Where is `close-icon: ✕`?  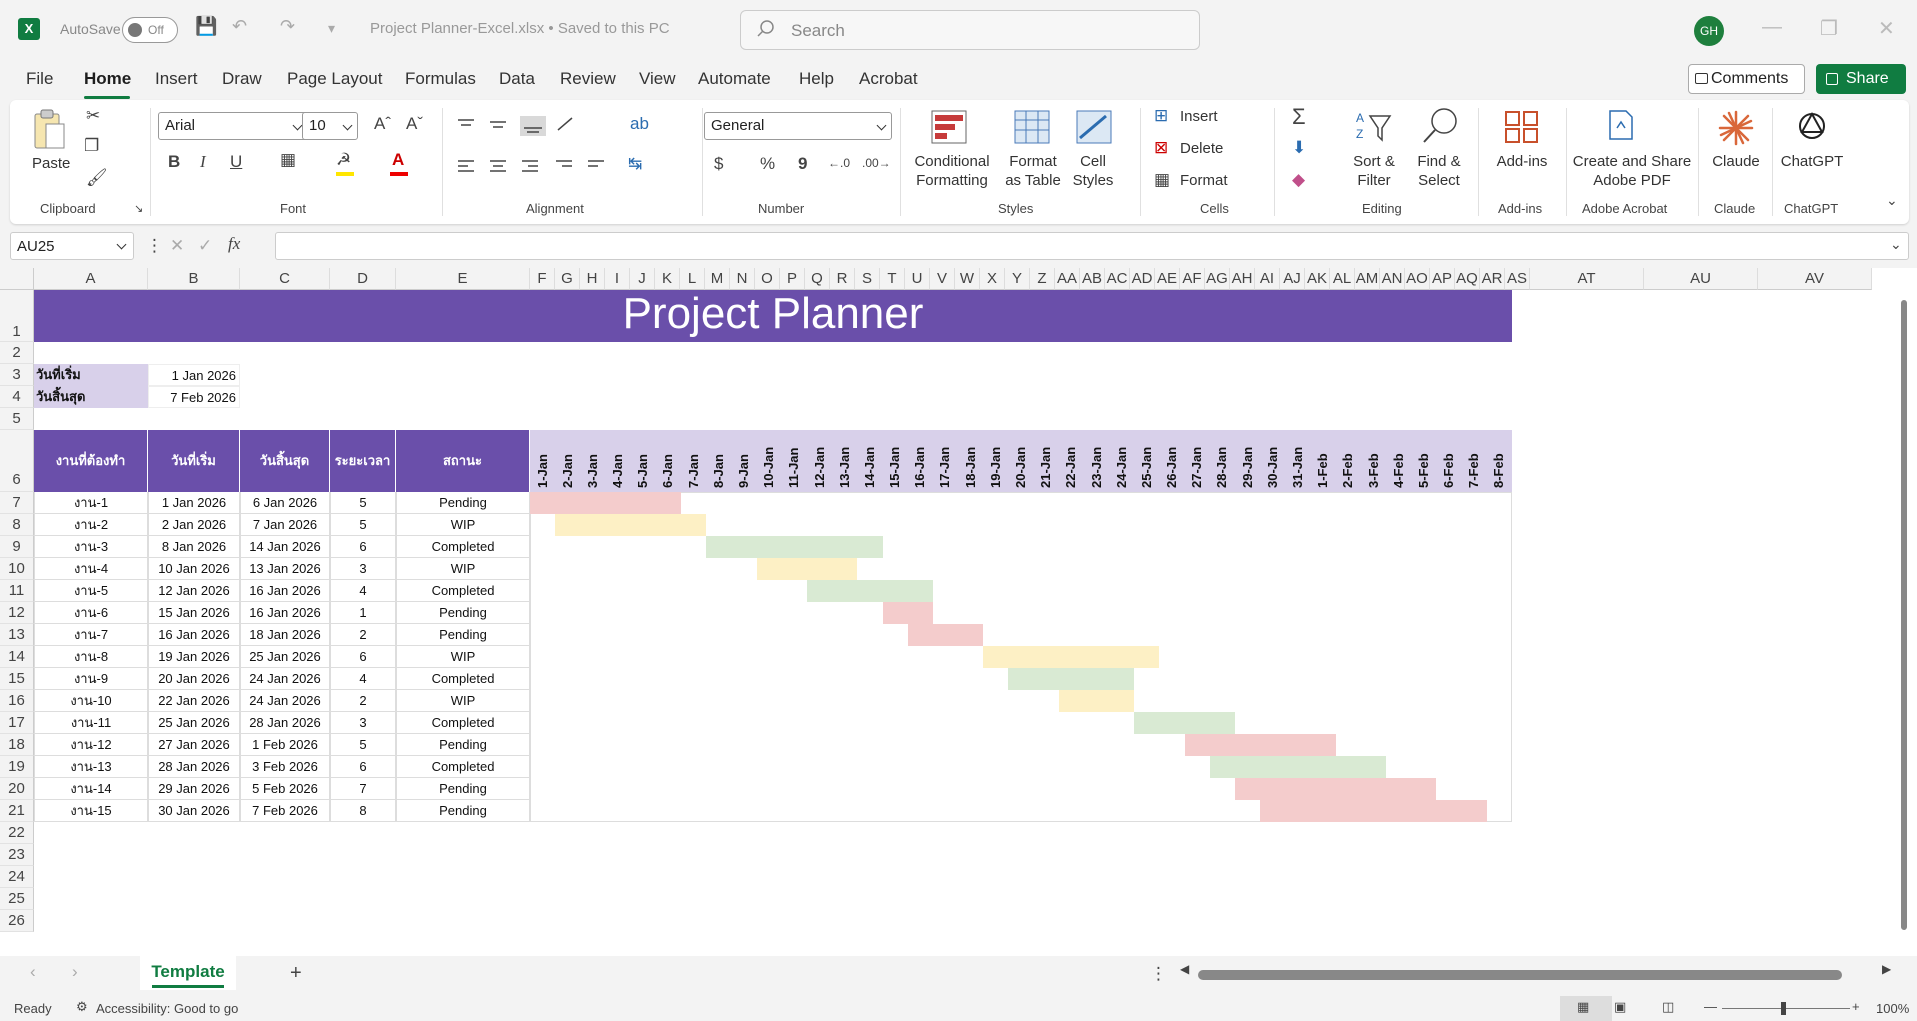 close-icon: ✕ is located at coordinates (1886, 28).